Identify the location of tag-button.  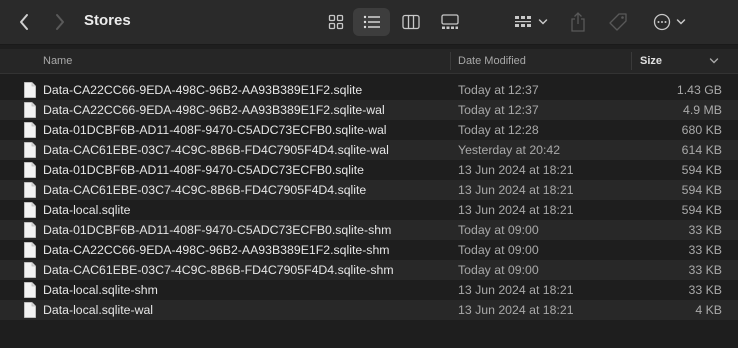
(618, 22).